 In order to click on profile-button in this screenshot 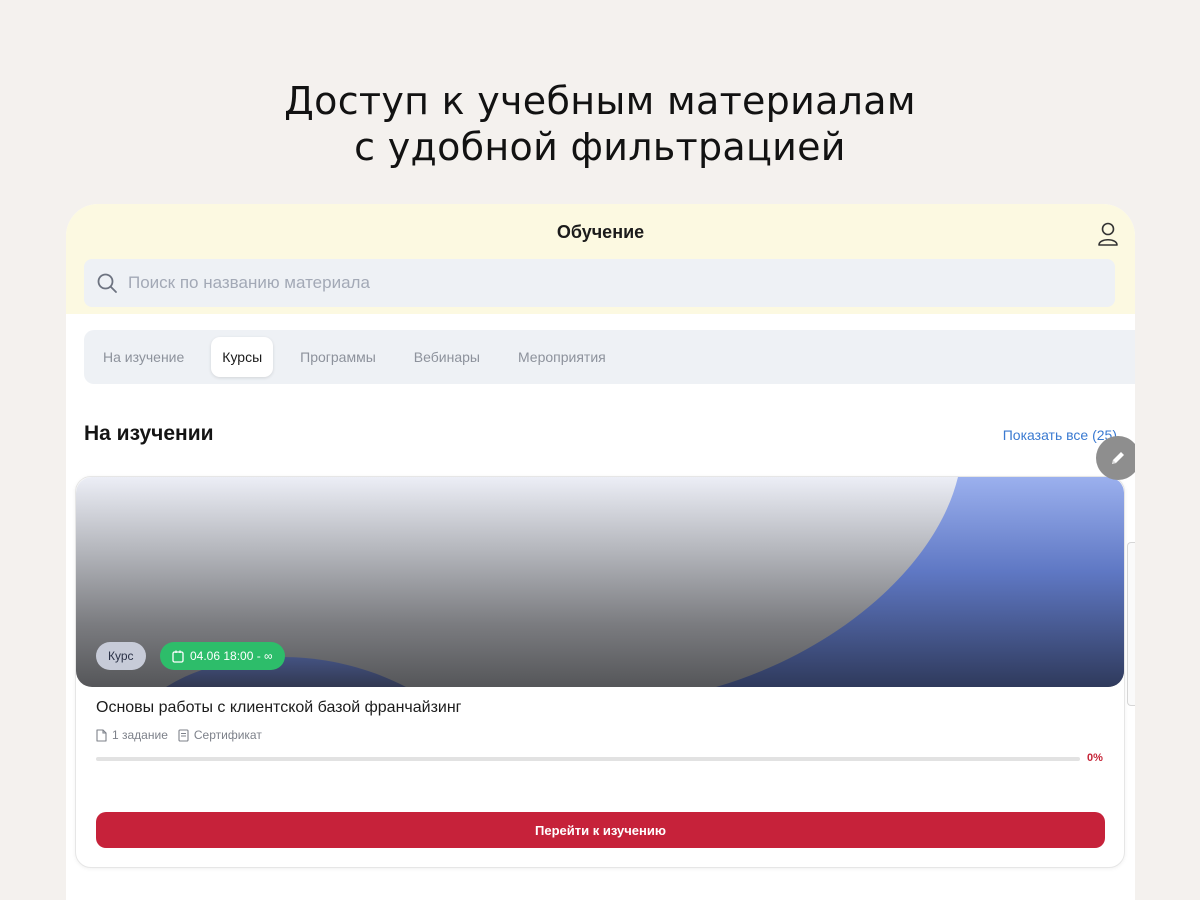, I will do `click(1108, 234)`.